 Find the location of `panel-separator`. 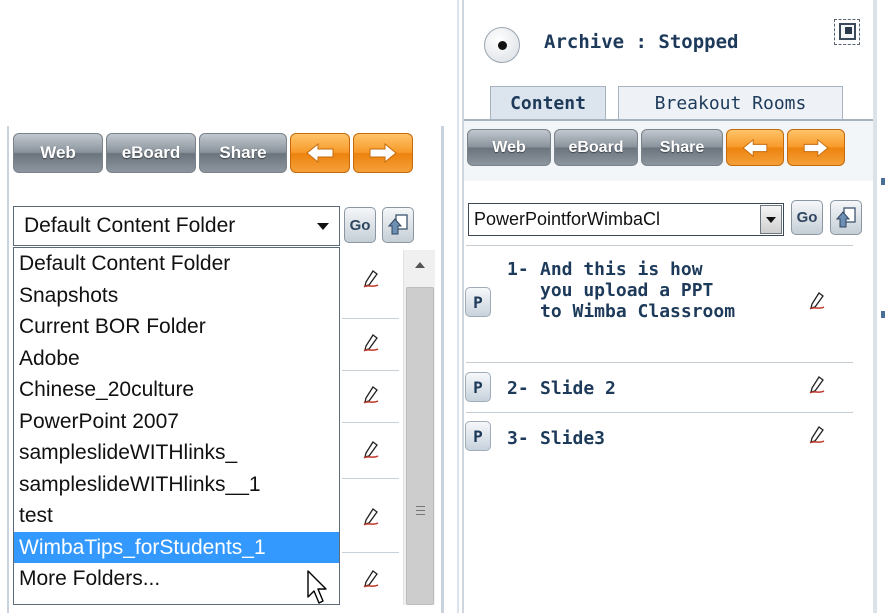

panel-separator is located at coordinates (456, 306).